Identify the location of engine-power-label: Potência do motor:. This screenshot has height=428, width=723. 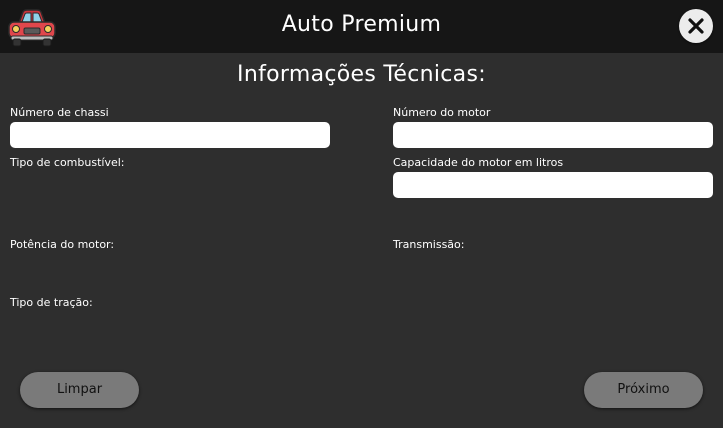
(62, 244).